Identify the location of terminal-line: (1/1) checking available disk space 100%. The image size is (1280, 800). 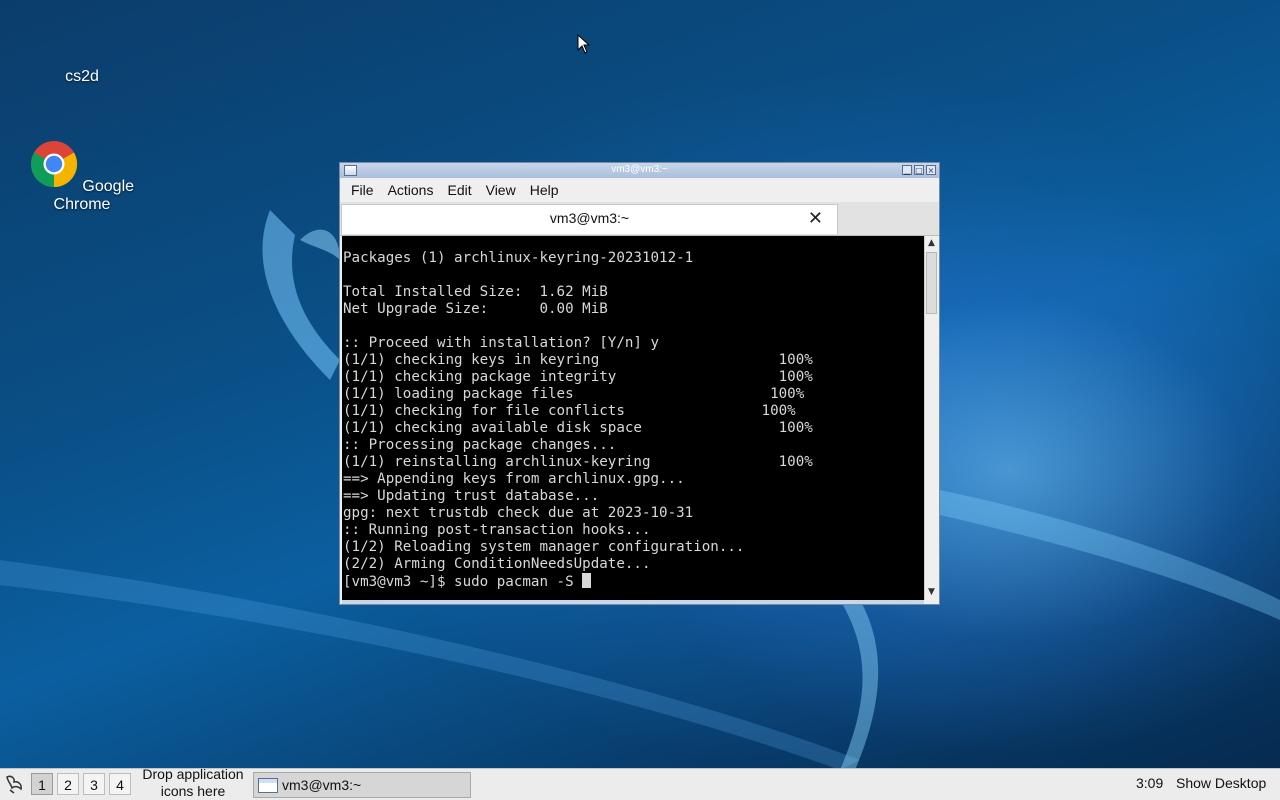
(578, 428).